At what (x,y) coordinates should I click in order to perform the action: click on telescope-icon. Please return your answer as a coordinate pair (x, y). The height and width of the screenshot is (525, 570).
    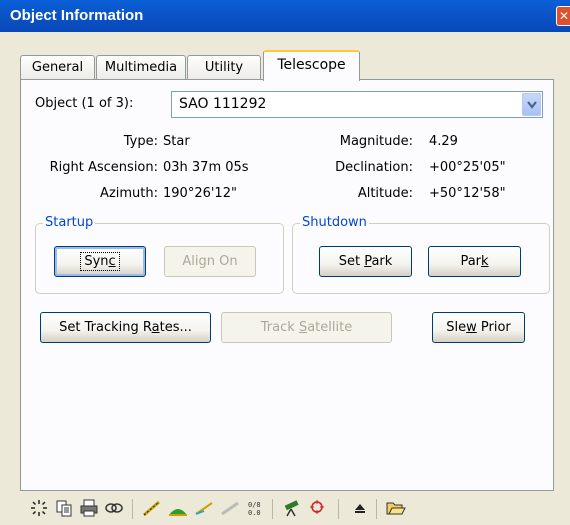
    Looking at the image, I should click on (292, 509).